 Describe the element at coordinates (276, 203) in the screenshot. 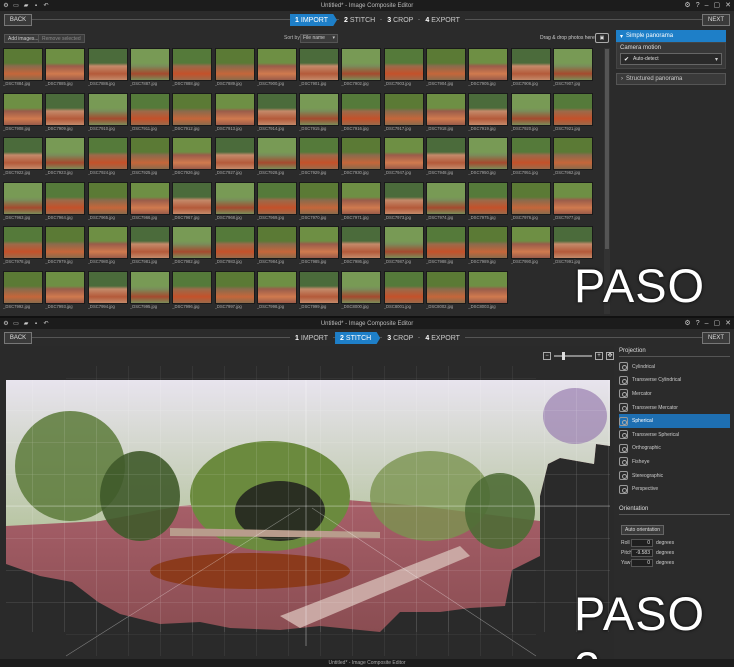

I see `thumbnail: _DSC7969.jpg` at that location.